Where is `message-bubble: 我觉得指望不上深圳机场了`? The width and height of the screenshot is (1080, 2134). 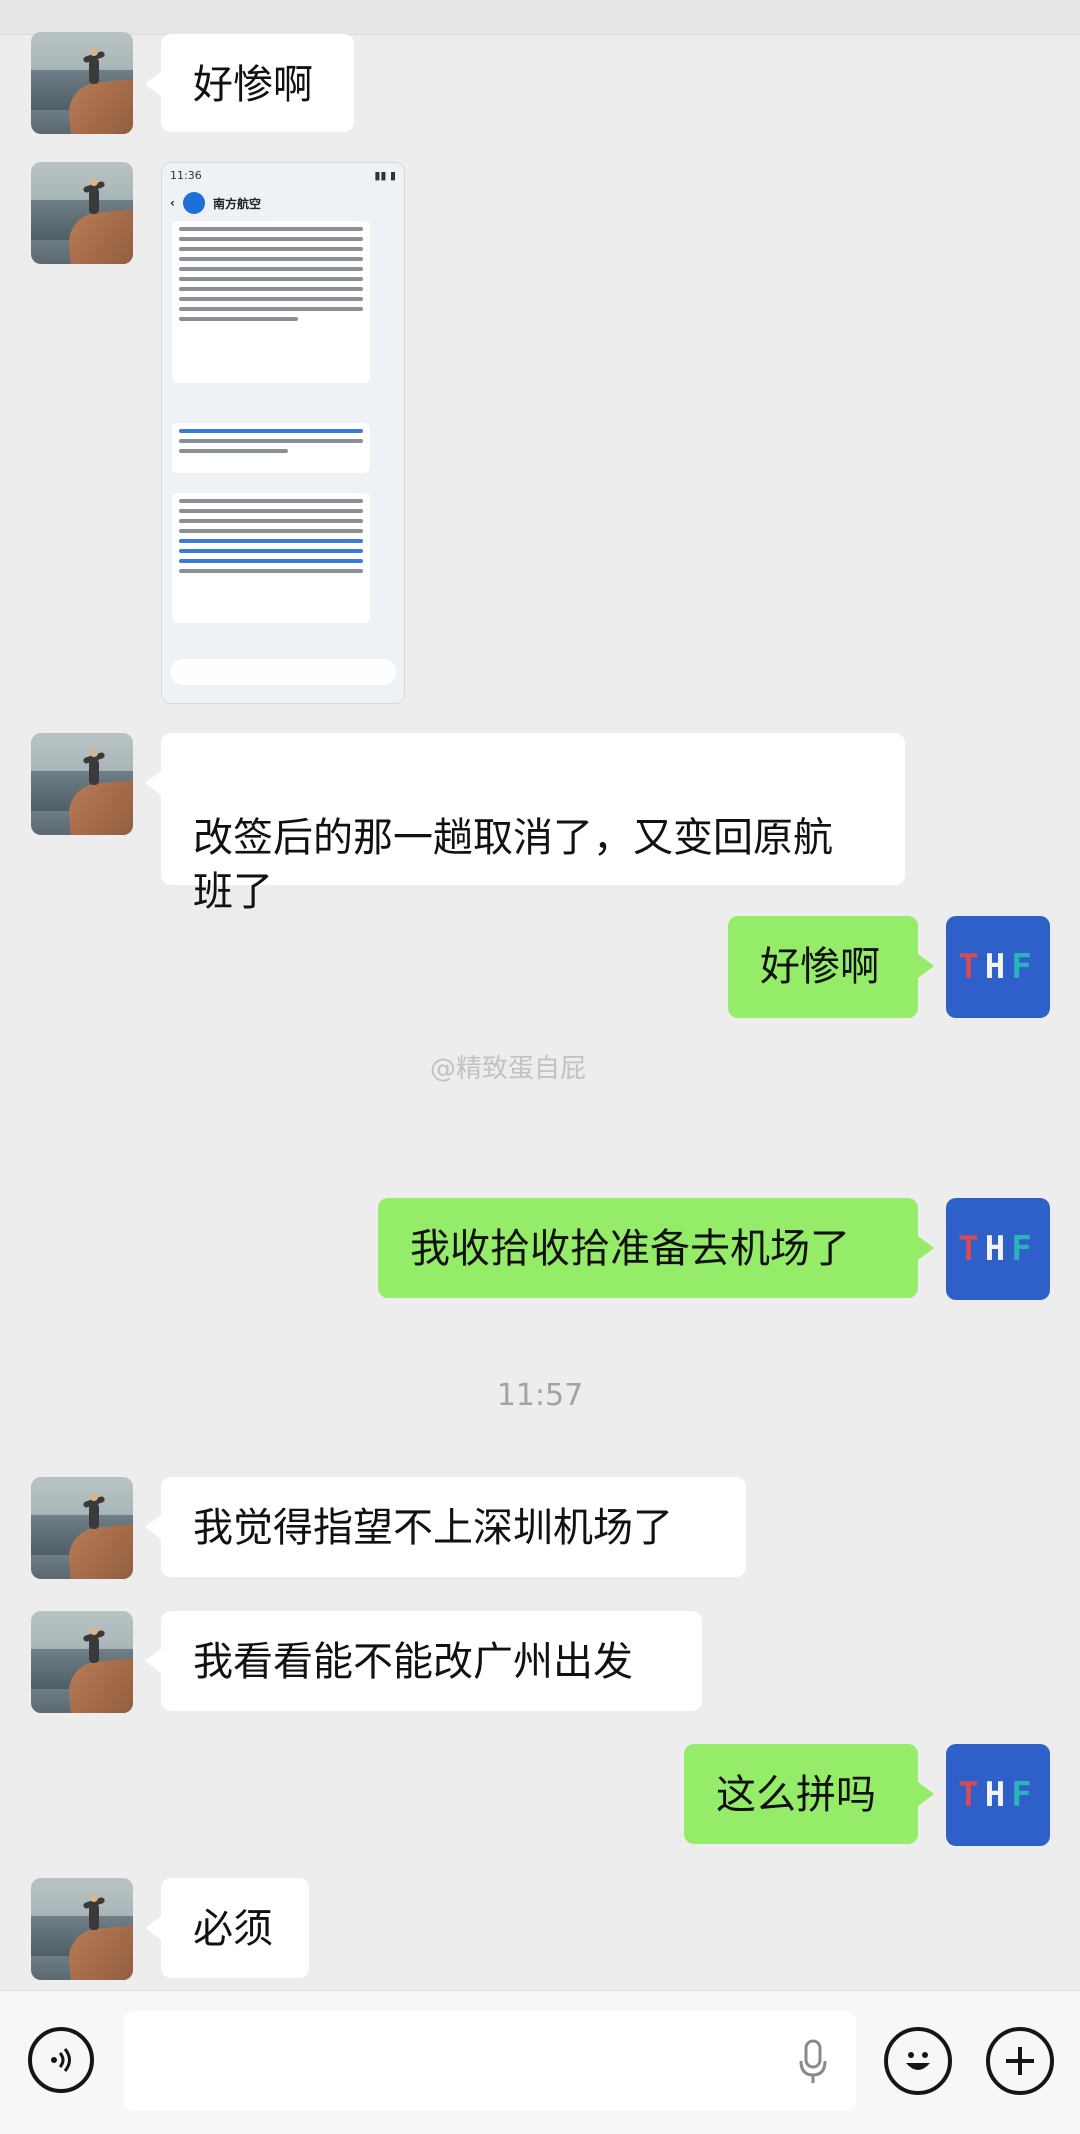
message-bubble: 我觉得指望不上深圳机场了 is located at coordinates (445, 1527).